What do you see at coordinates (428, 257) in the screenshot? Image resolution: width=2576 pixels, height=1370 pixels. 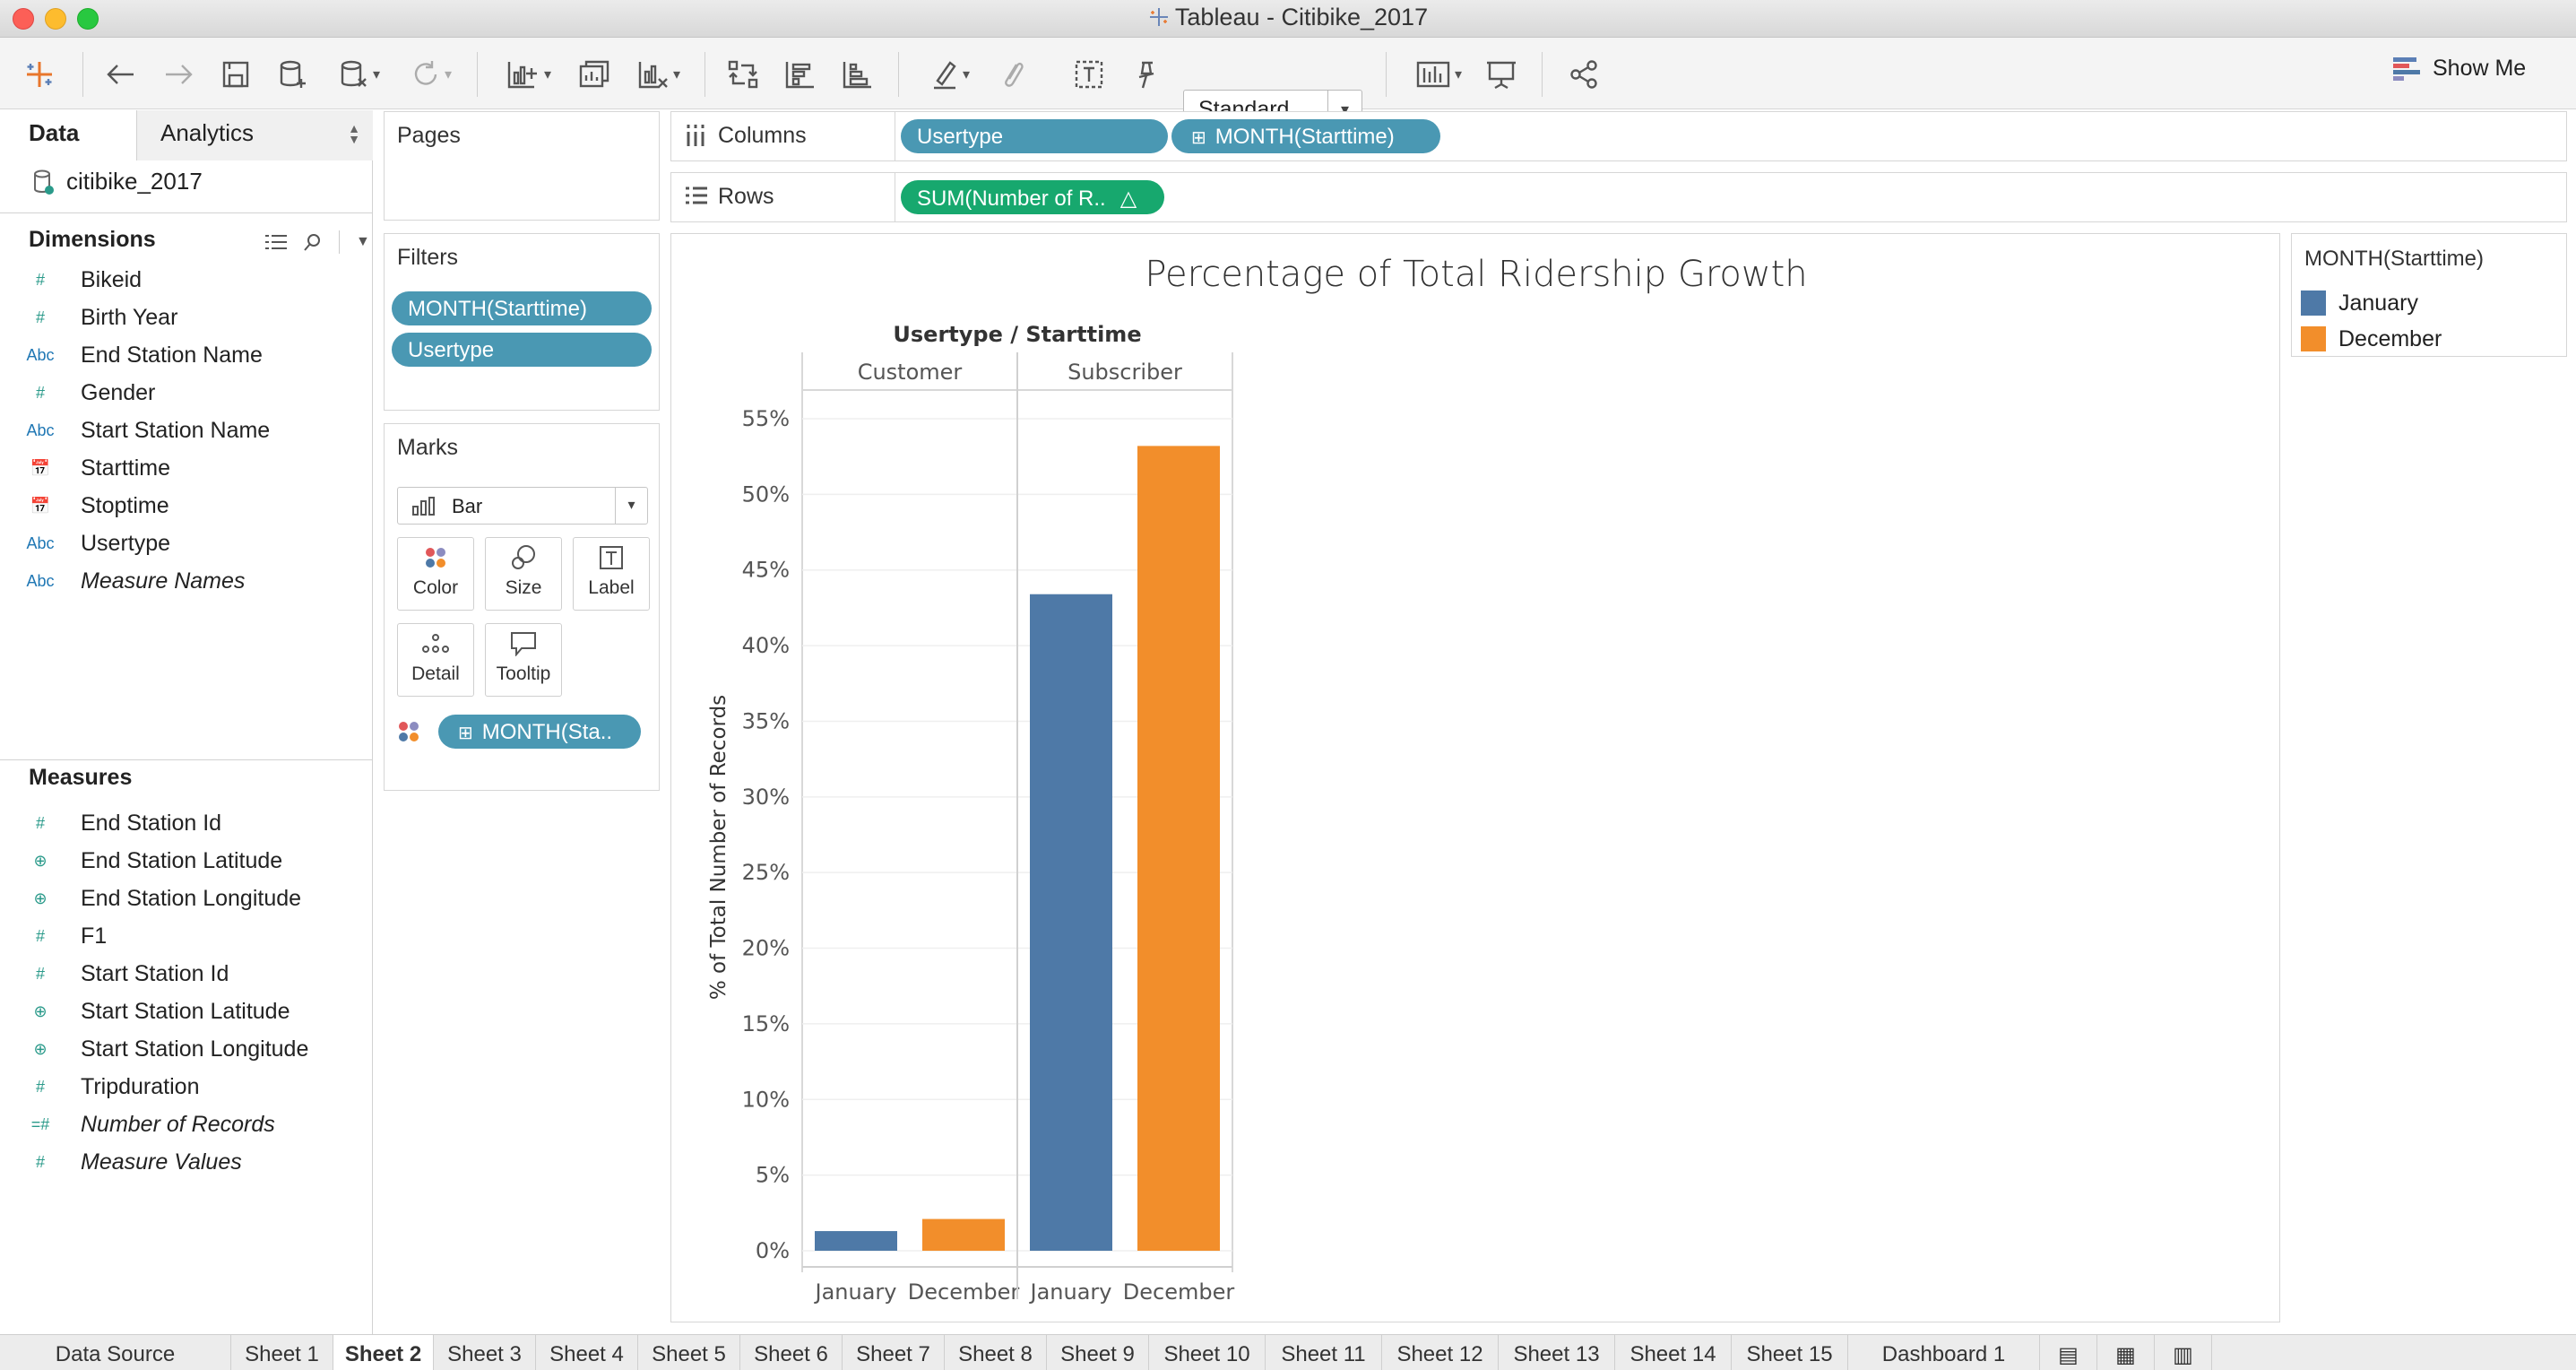 I see `filters-card-title: Filters` at bounding box center [428, 257].